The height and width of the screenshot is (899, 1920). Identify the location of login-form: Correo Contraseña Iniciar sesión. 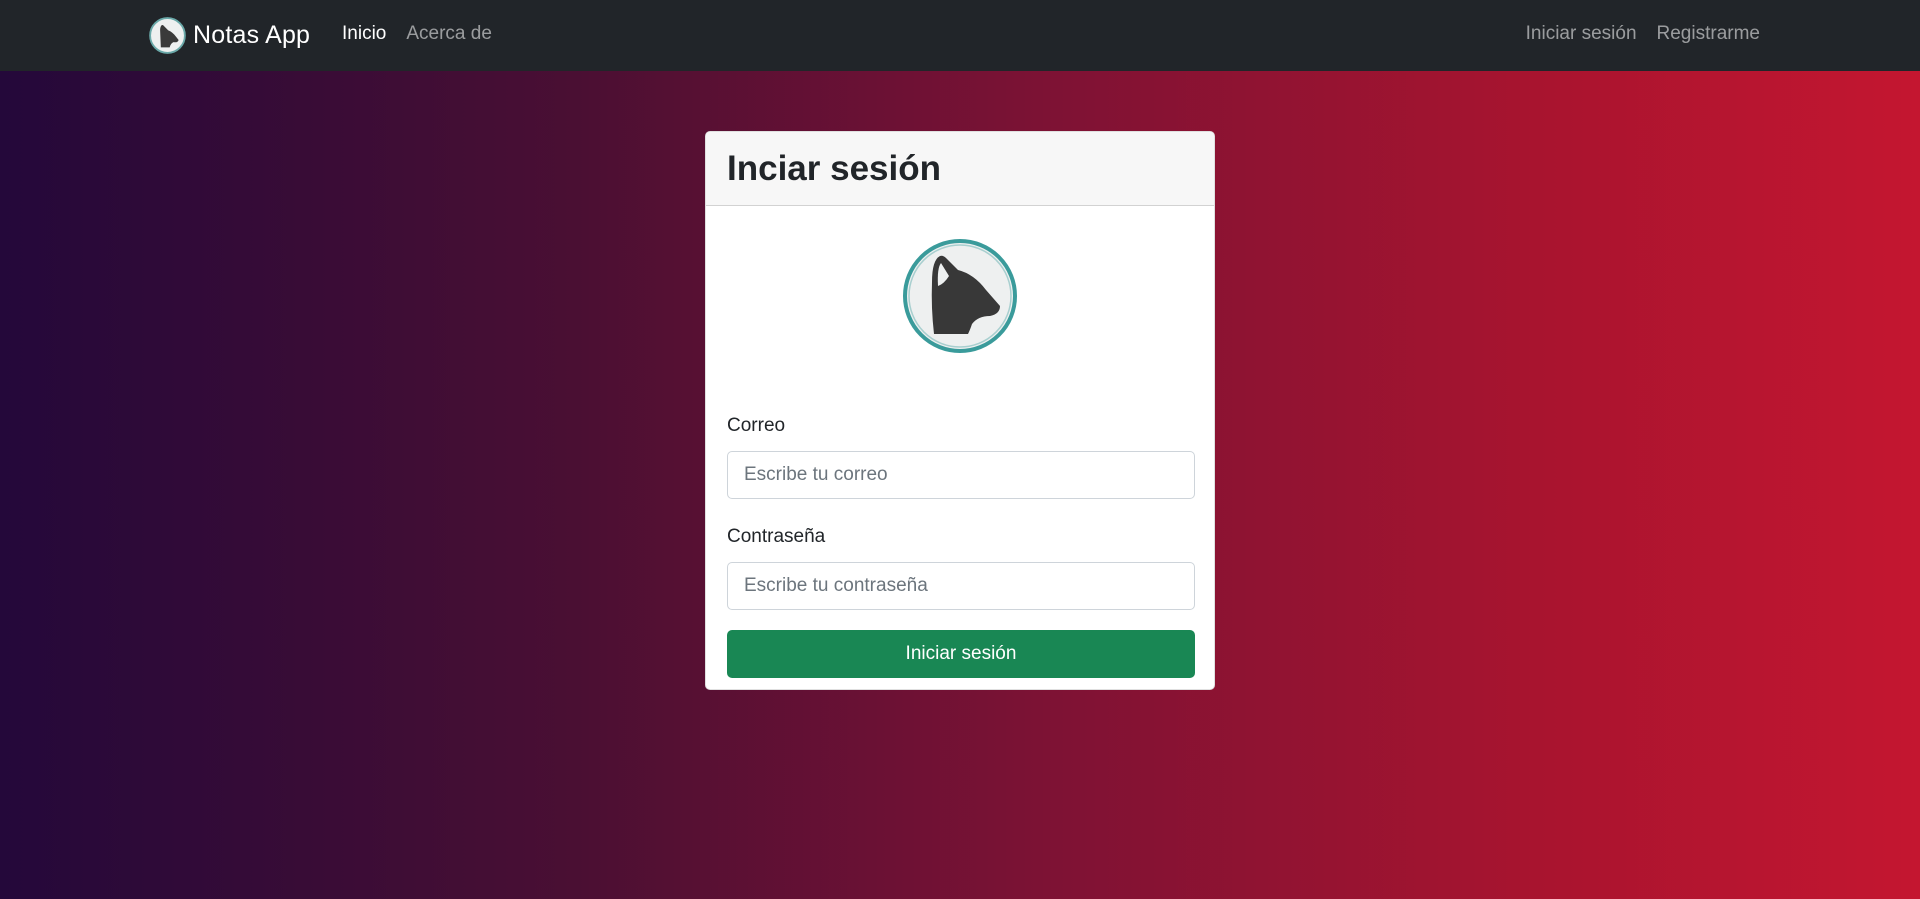
(961, 545).